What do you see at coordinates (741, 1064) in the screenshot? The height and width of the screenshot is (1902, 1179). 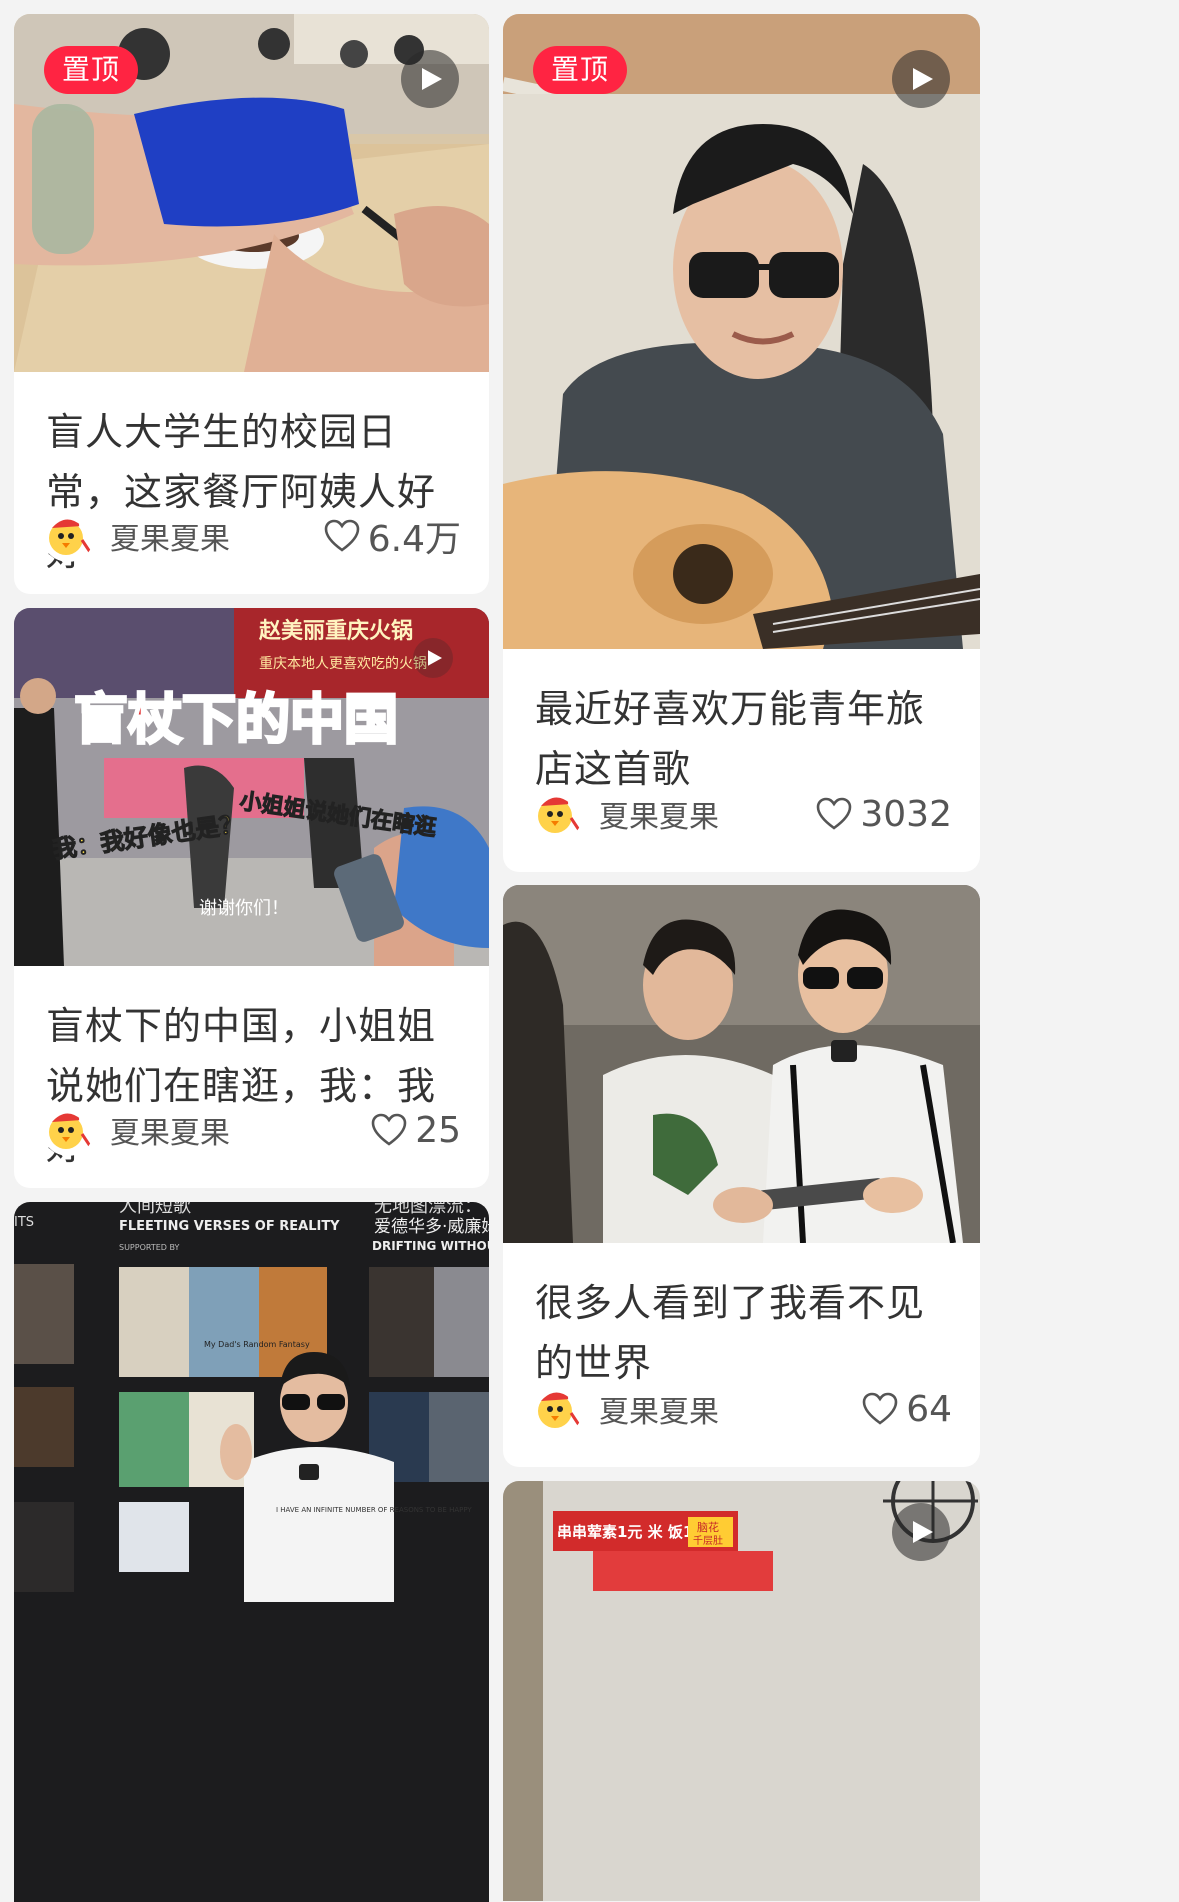 I see `cover-image` at bounding box center [741, 1064].